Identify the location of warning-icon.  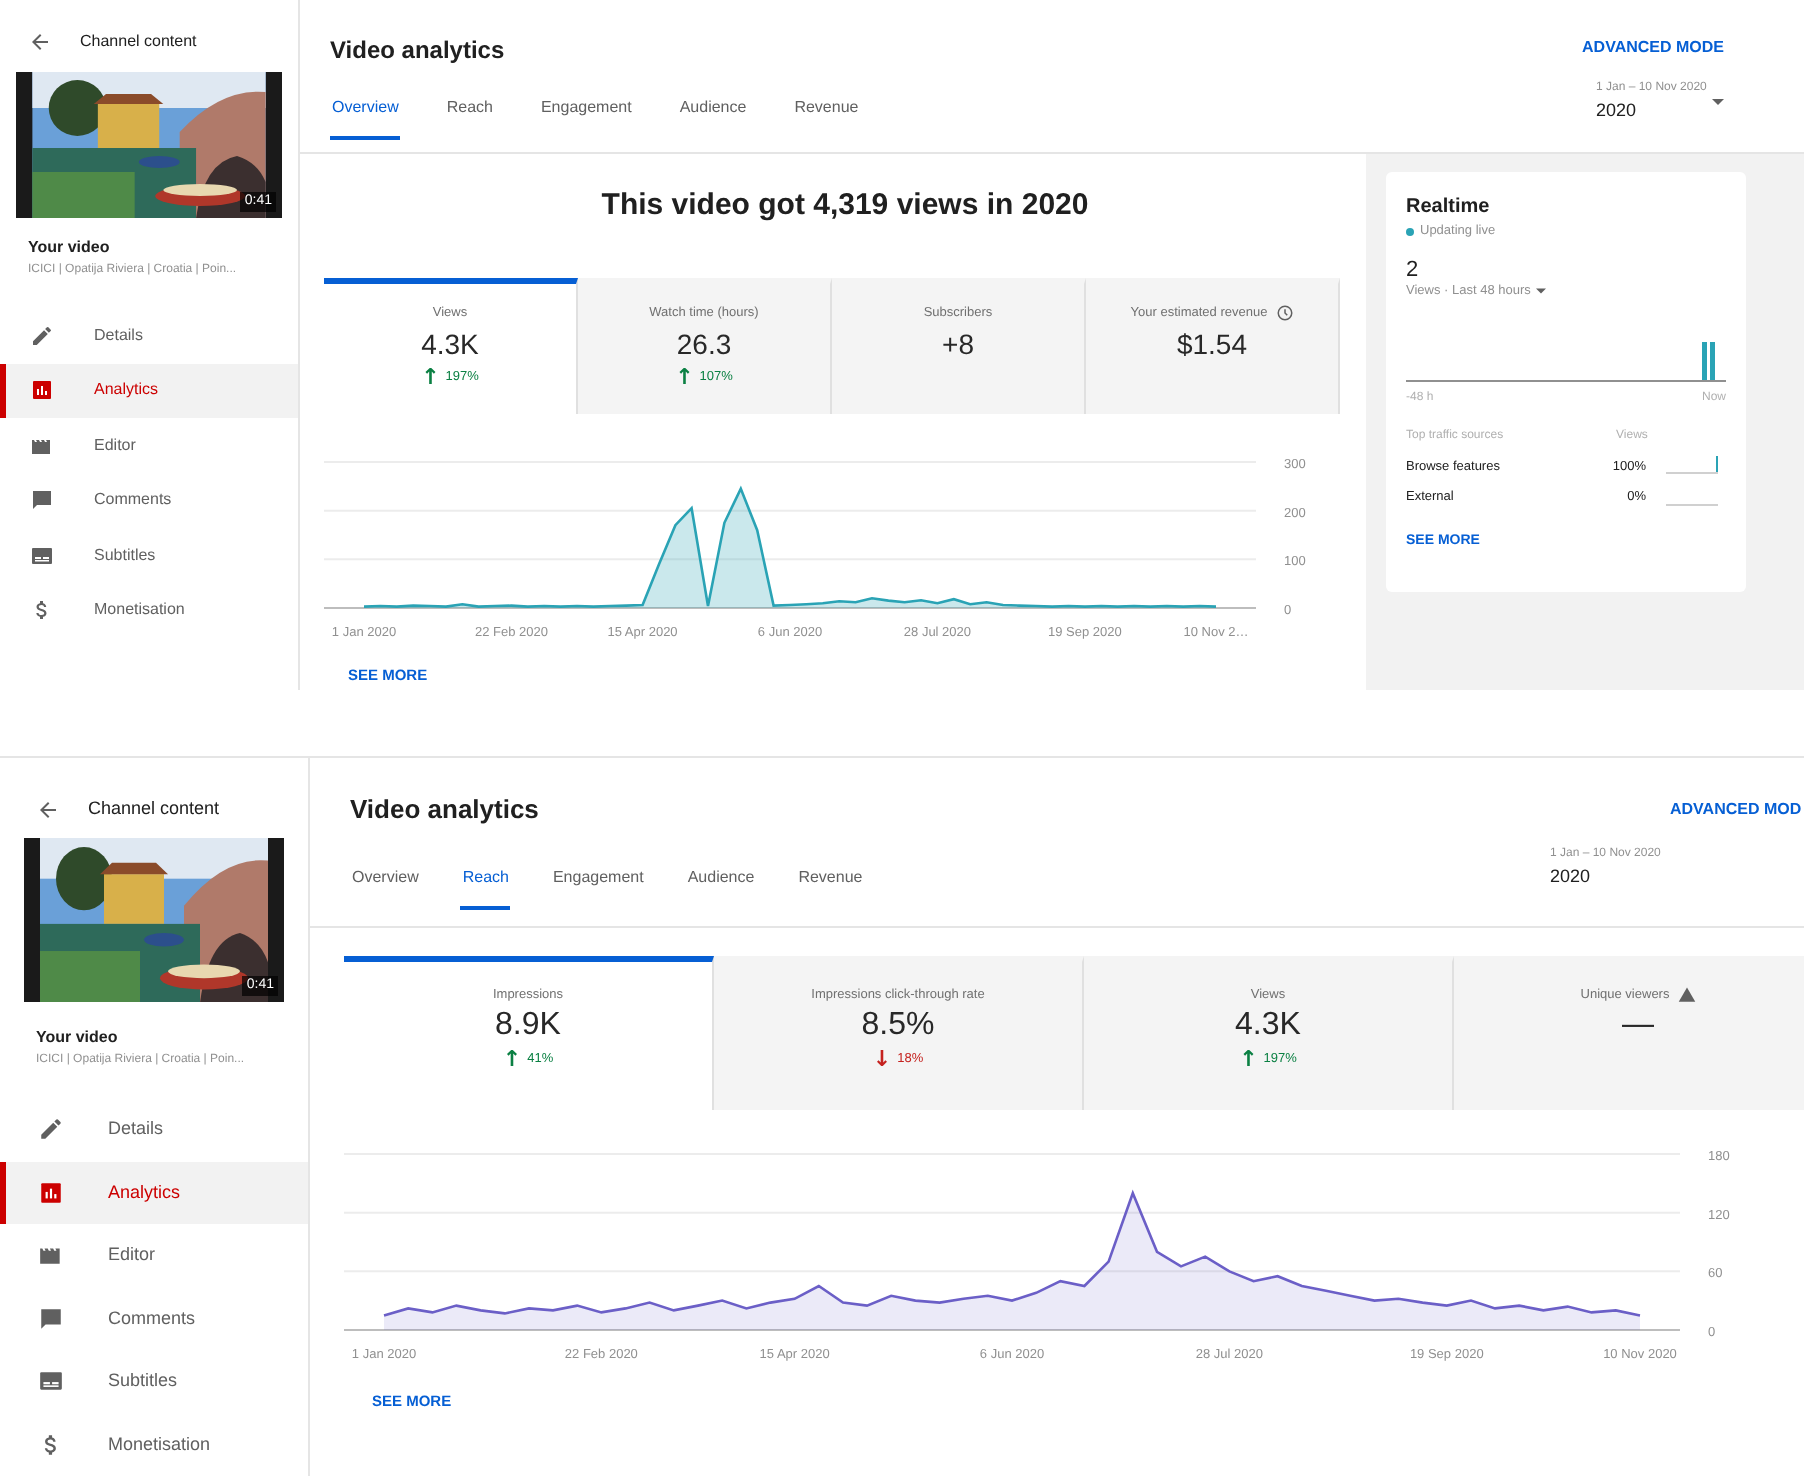
(1686, 995).